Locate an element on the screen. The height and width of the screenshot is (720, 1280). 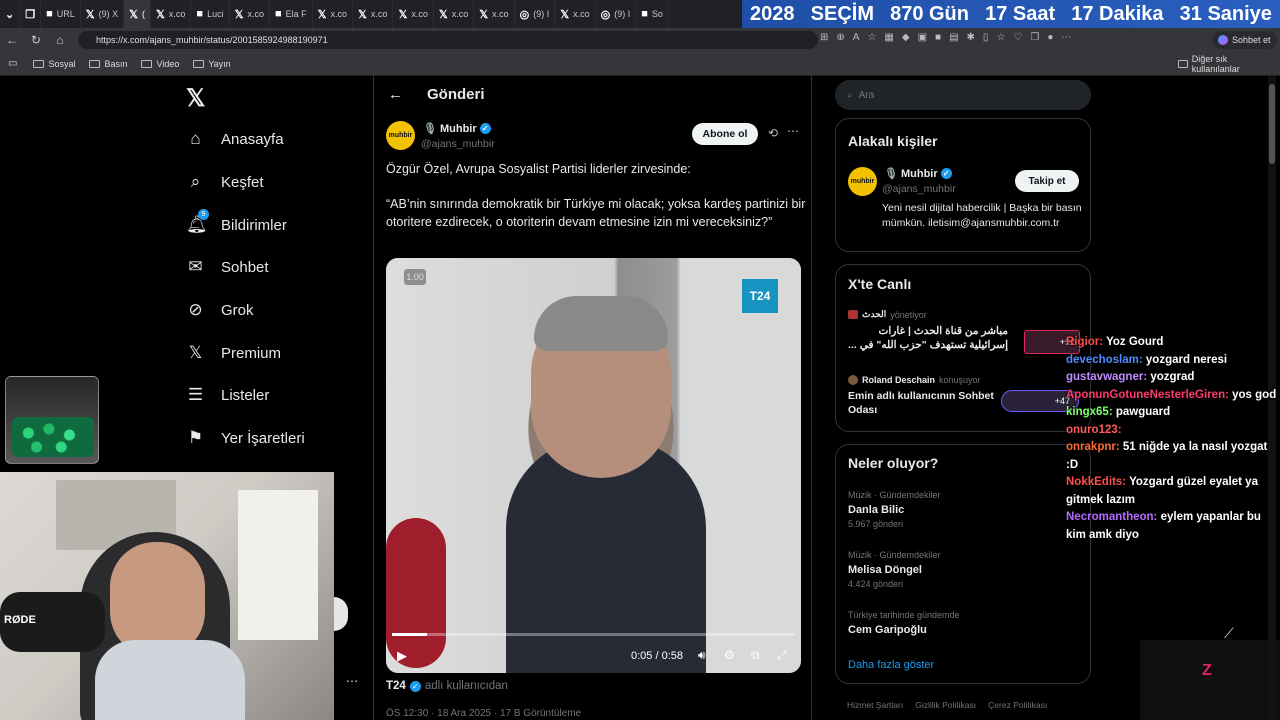
favorite-star-icon: ☆ is located at coordinates (871, 37).